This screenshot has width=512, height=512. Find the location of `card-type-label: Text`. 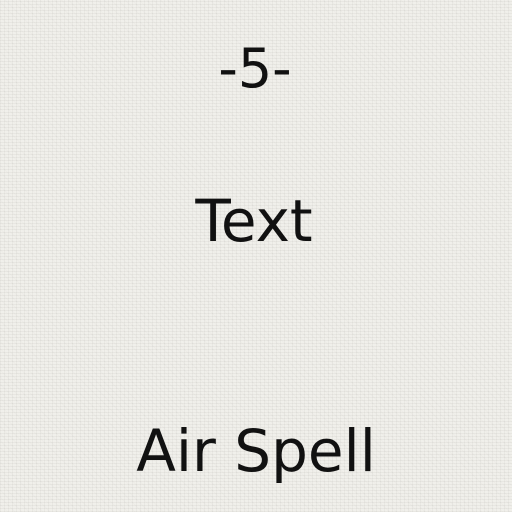

card-type-label: Text is located at coordinates (254, 221).